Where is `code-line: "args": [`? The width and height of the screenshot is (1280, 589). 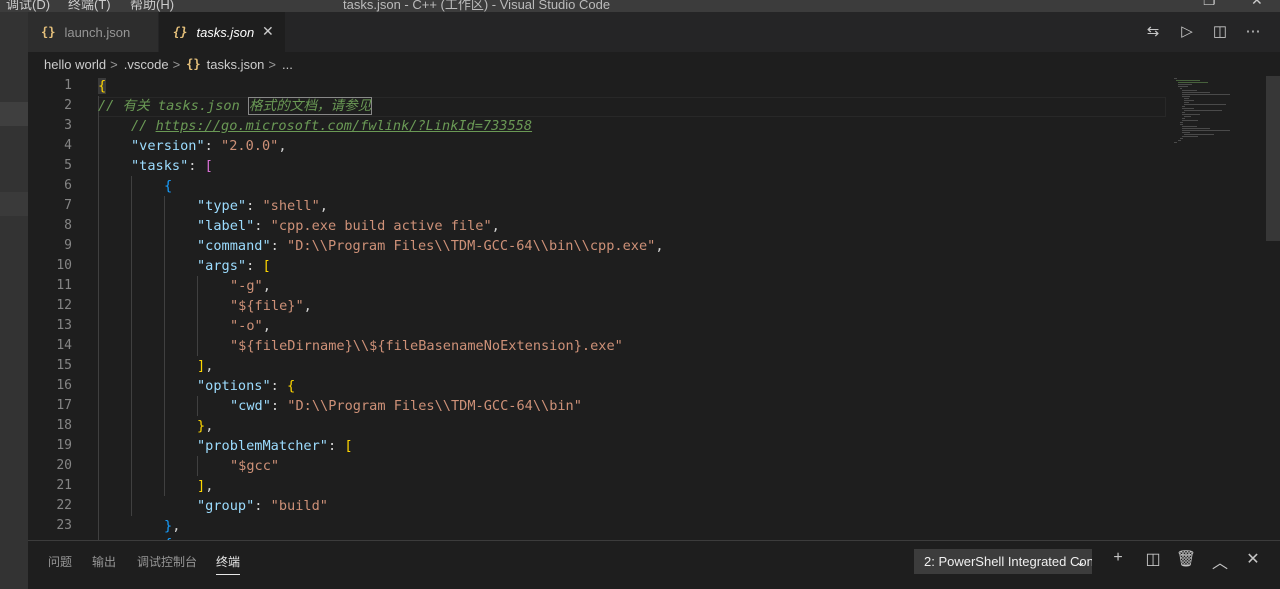
code-line: "args": [ is located at coordinates (234, 266).